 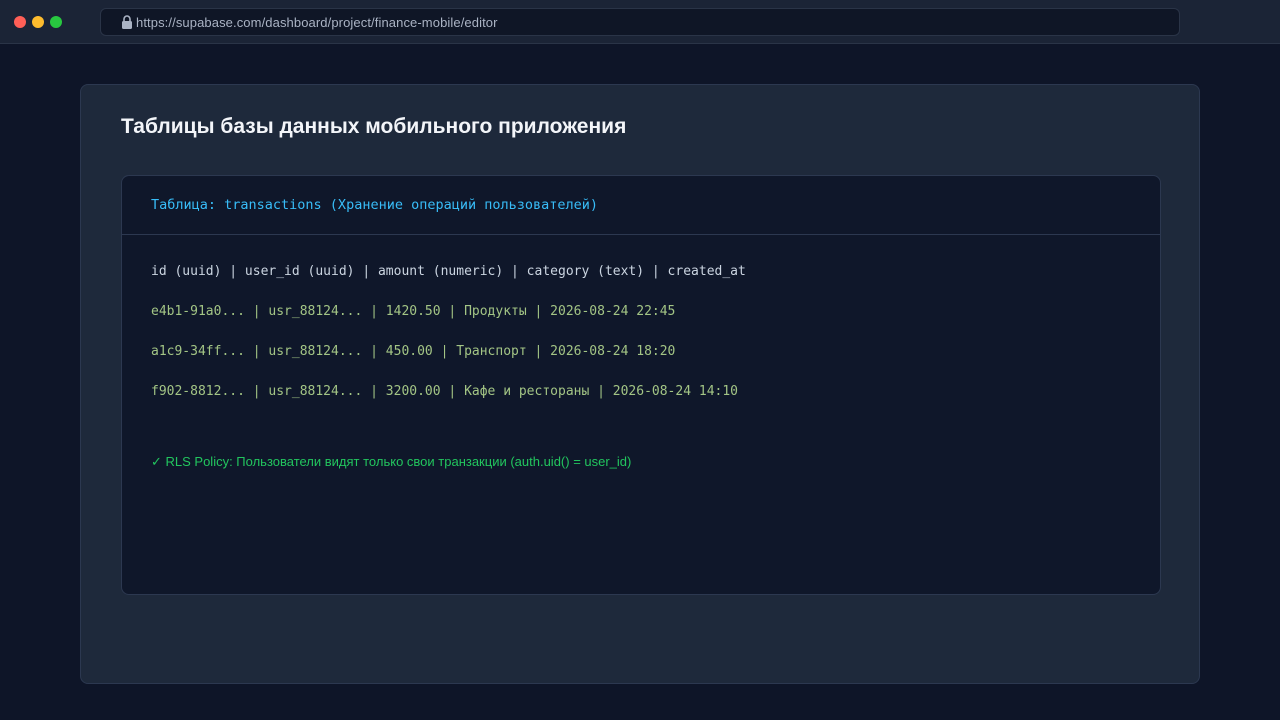 I want to click on close-window-button, so click(x=20, y=22).